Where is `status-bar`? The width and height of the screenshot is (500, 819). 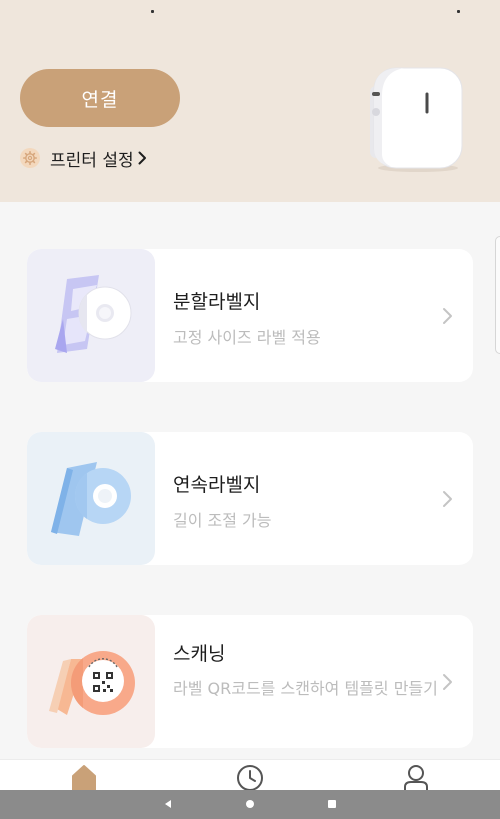 status-bar is located at coordinates (250, 13).